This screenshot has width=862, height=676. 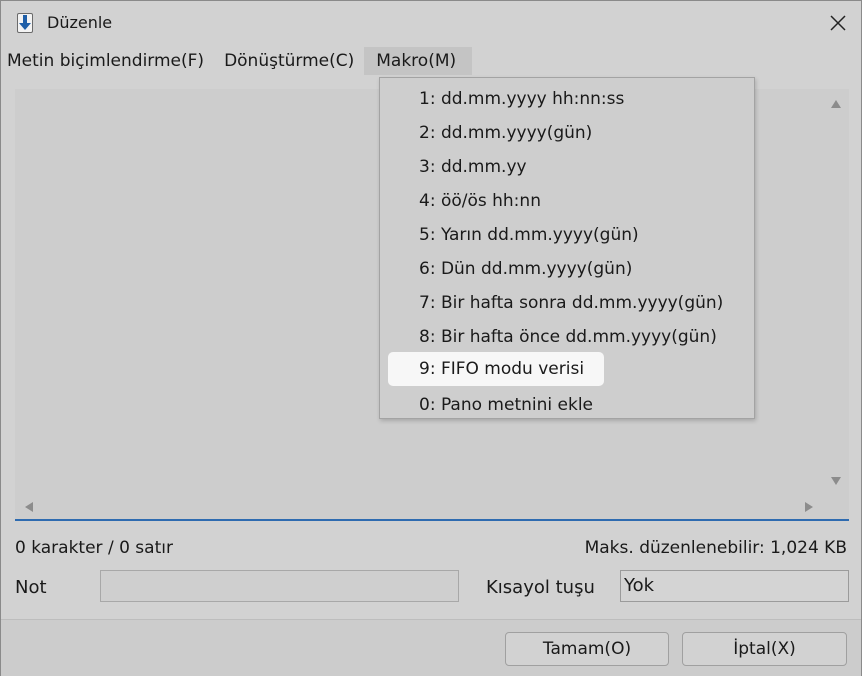 What do you see at coordinates (513, 235) in the screenshot?
I see `macro-item-5: 5: Yarın dd.mm.yyyy(gün)` at bounding box center [513, 235].